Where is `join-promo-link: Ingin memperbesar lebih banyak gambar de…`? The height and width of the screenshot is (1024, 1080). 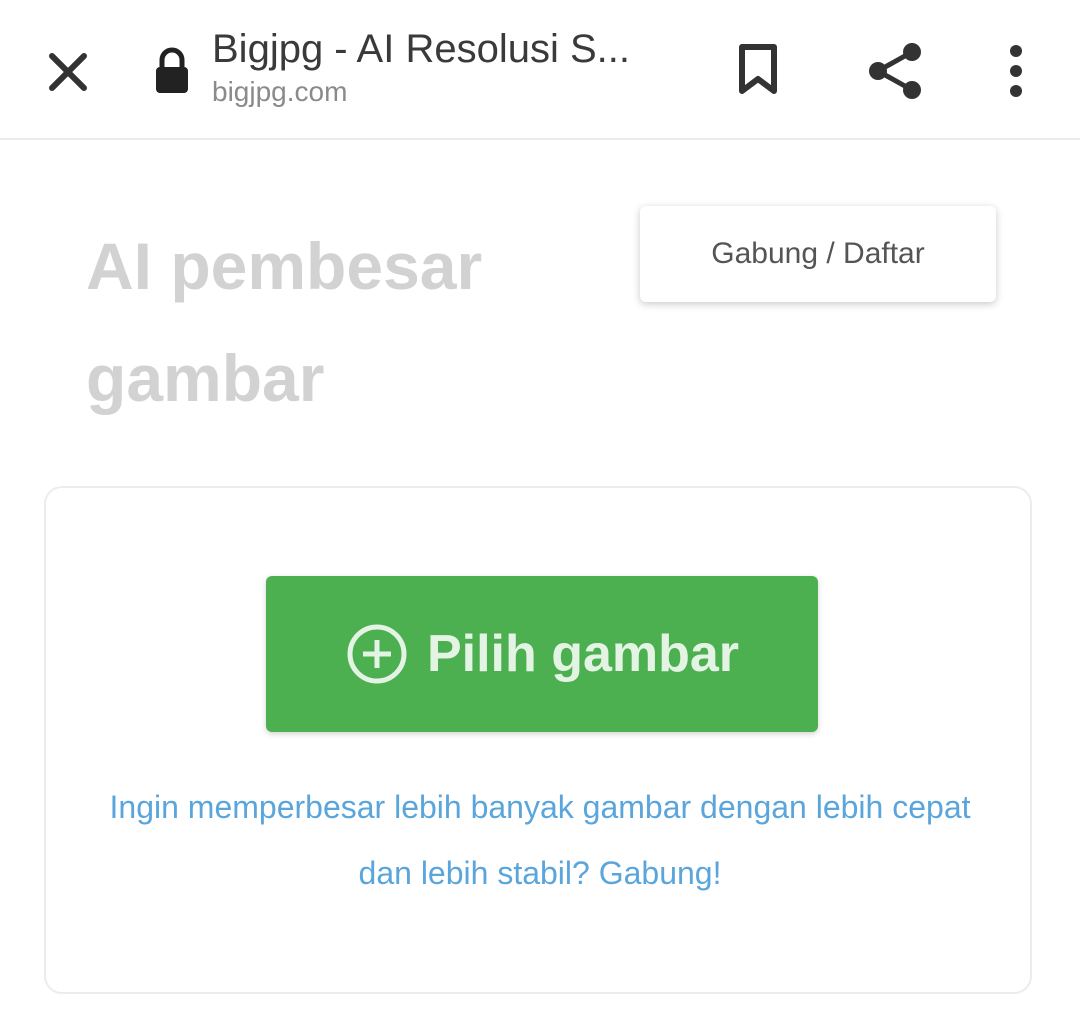 join-promo-link: Ingin memperbesar lebih banyak gambar de… is located at coordinates (540, 840).